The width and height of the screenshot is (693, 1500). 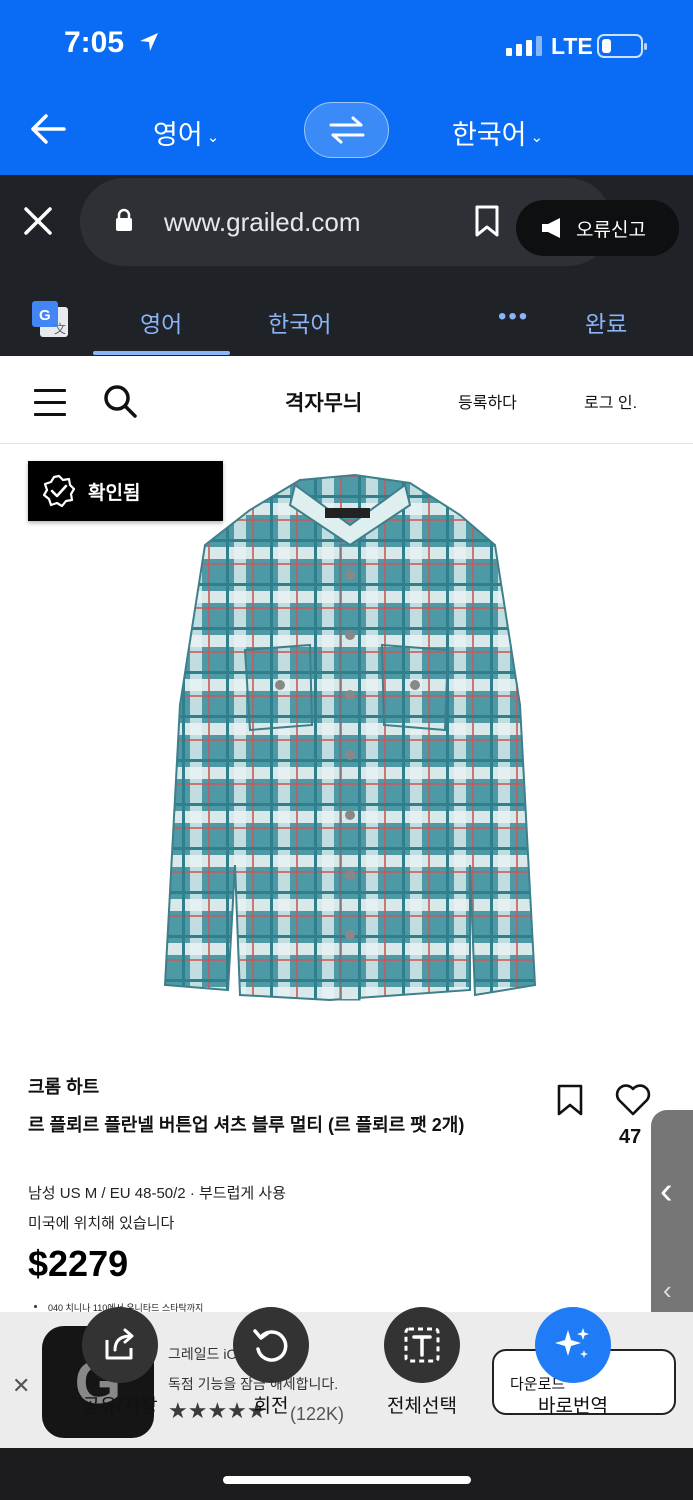 I want to click on report-error-label: 오류신고, so click(x=611, y=230).